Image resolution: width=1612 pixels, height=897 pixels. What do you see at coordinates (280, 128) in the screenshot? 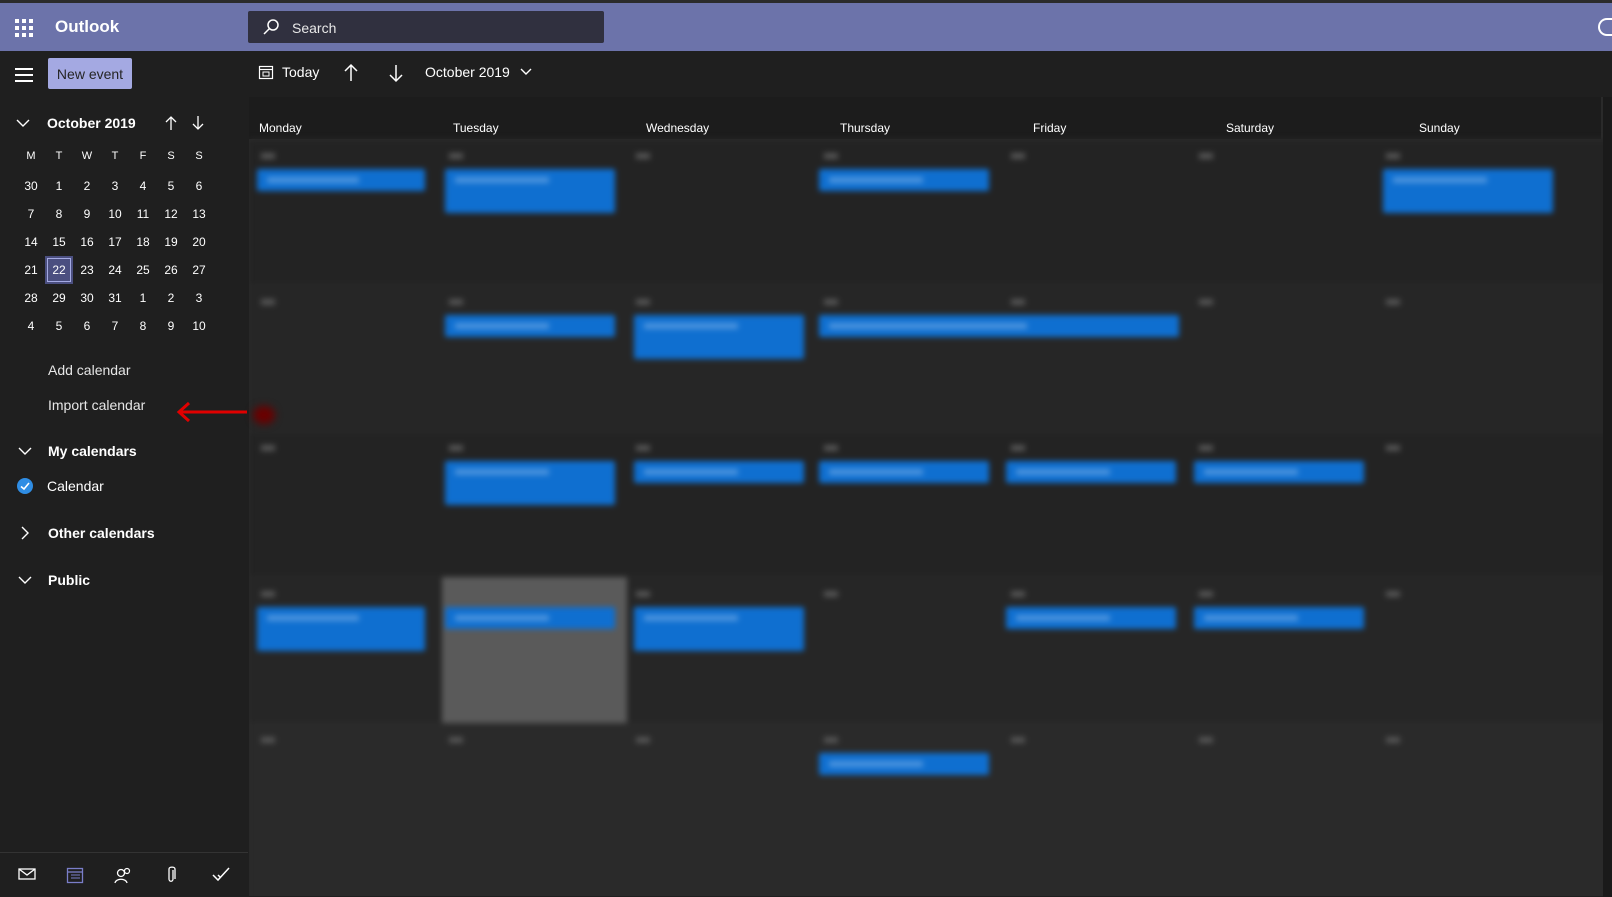
I see `day-header: Monday` at bounding box center [280, 128].